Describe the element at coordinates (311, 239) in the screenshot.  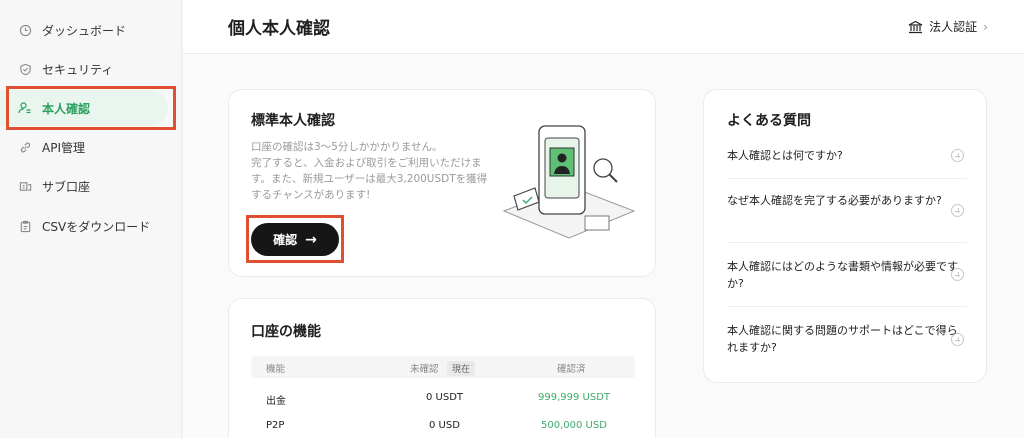
I see `arrow-right-icon: →` at that location.